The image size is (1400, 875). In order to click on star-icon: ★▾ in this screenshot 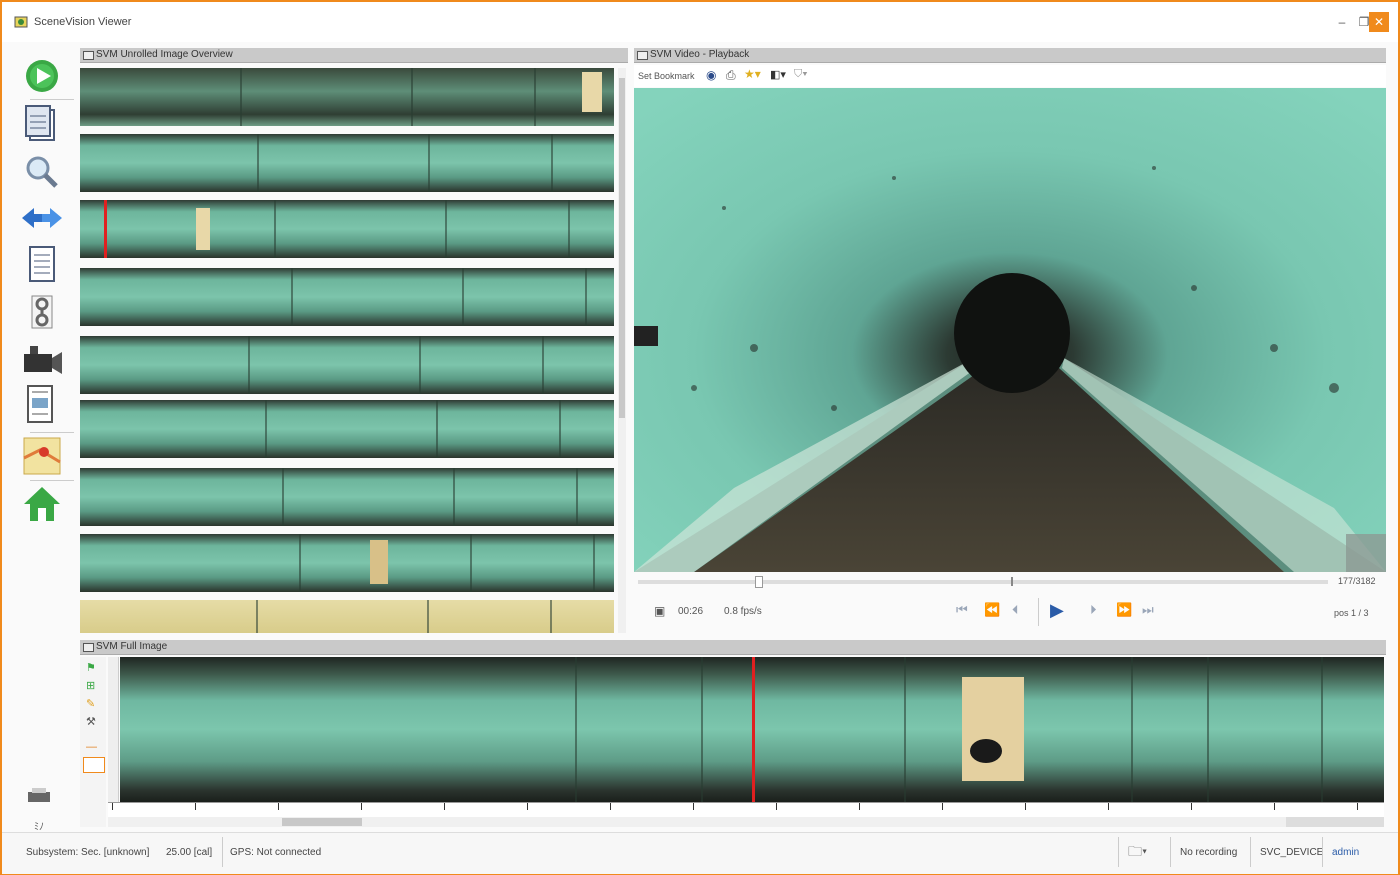, I will do `click(752, 74)`.